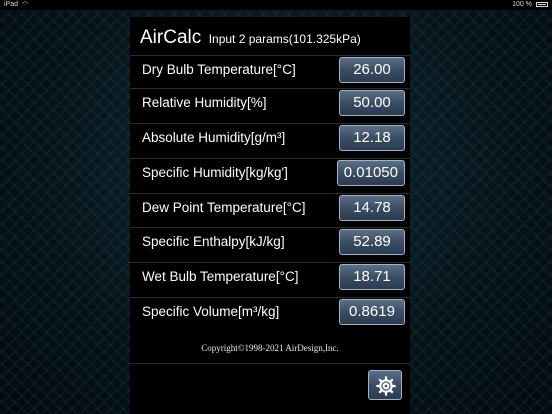  I want to click on absolute-humidity-value: 12.18, so click(372, 138).